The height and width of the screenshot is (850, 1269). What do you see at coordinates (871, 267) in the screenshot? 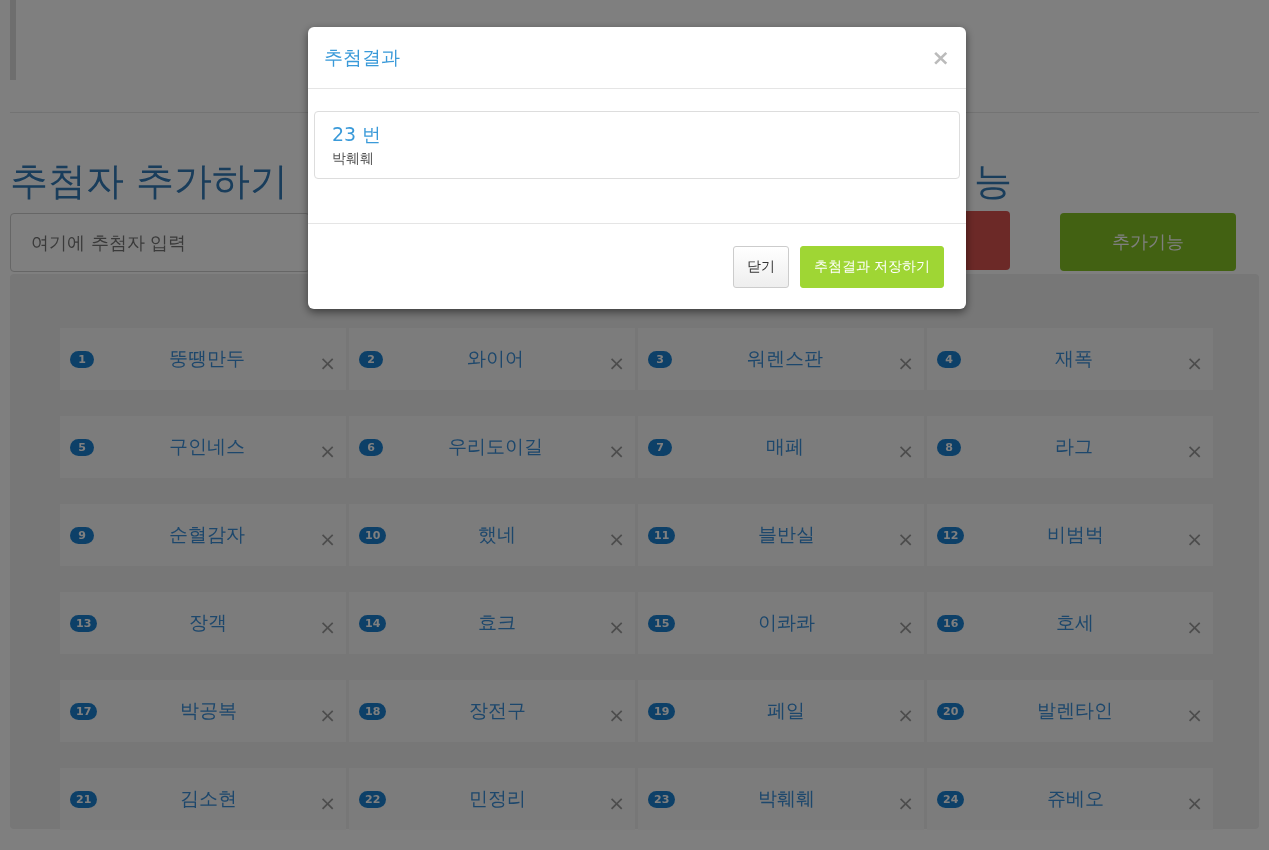
I see `dialog-button: 추첨결과 저장하기` at bounding box center [871, 267].